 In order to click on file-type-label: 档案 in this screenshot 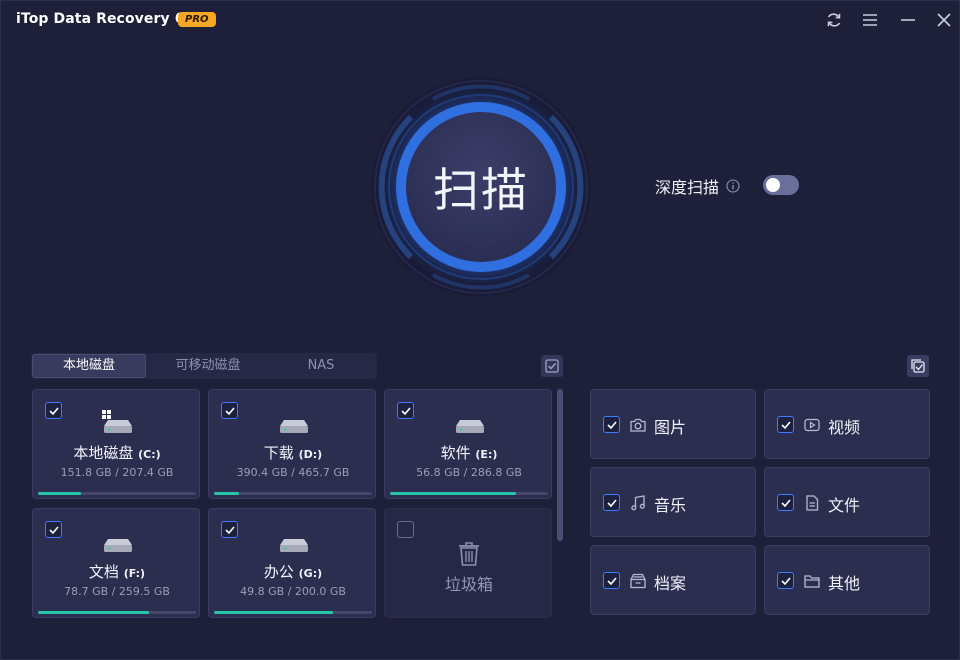, I will do `click(670, 583)`.